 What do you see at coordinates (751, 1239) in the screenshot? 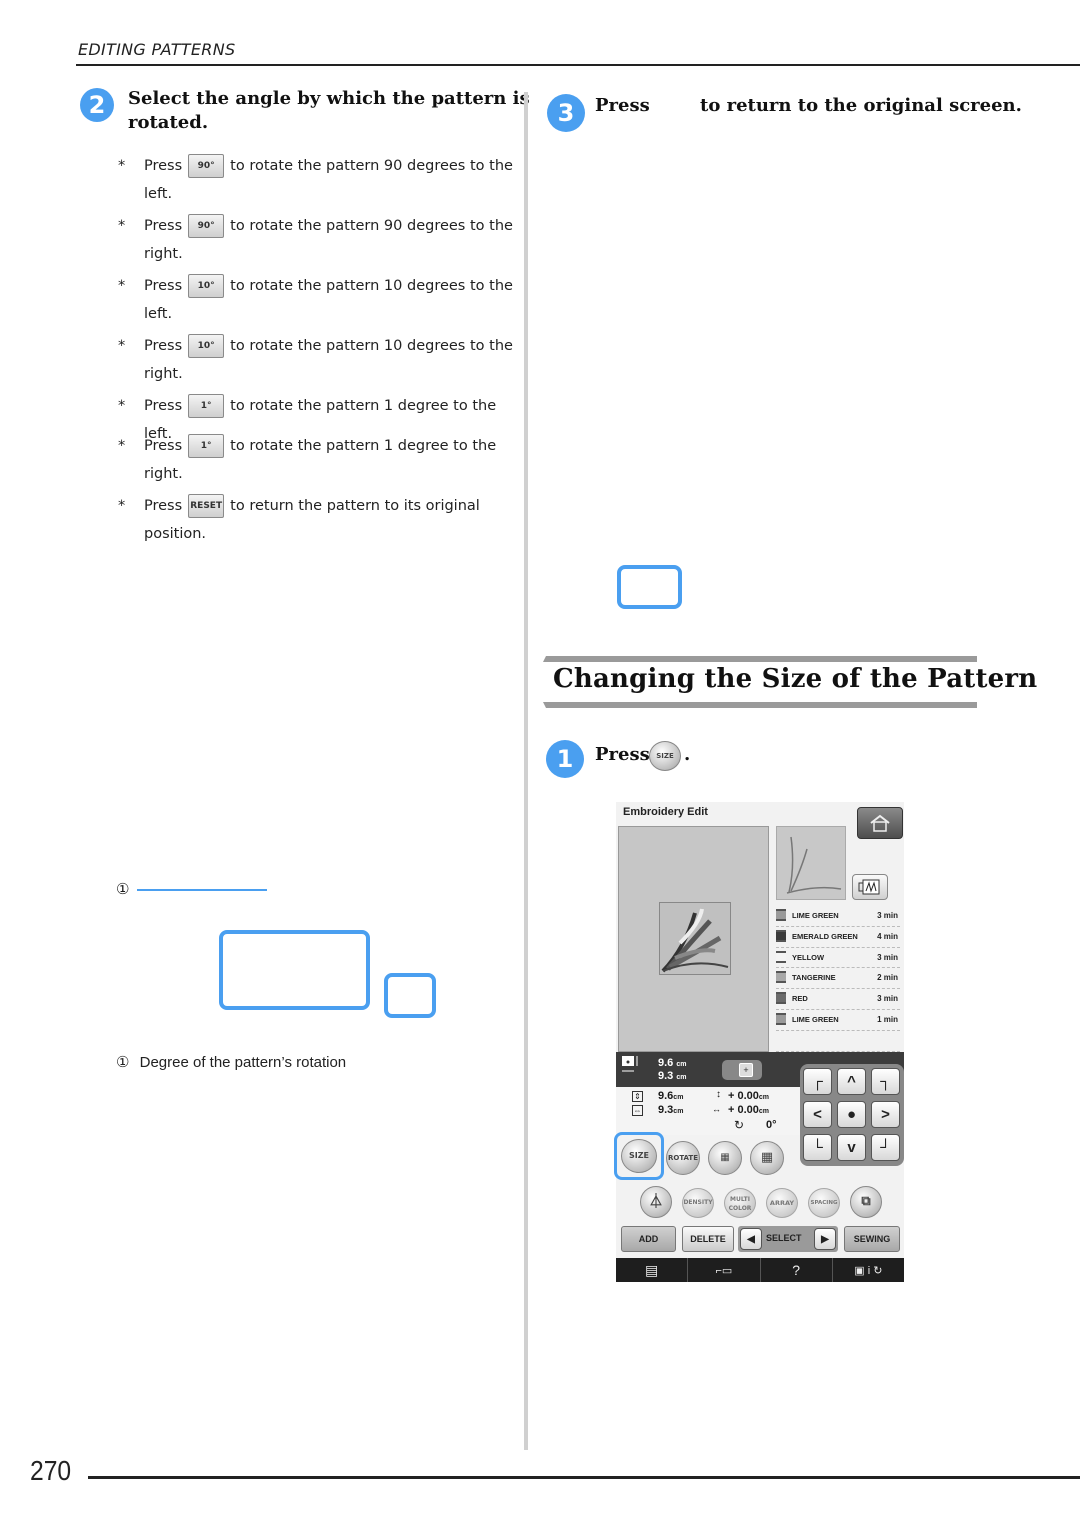
I see `select-prev-button: ◀` at bounding box center [751, 1239].